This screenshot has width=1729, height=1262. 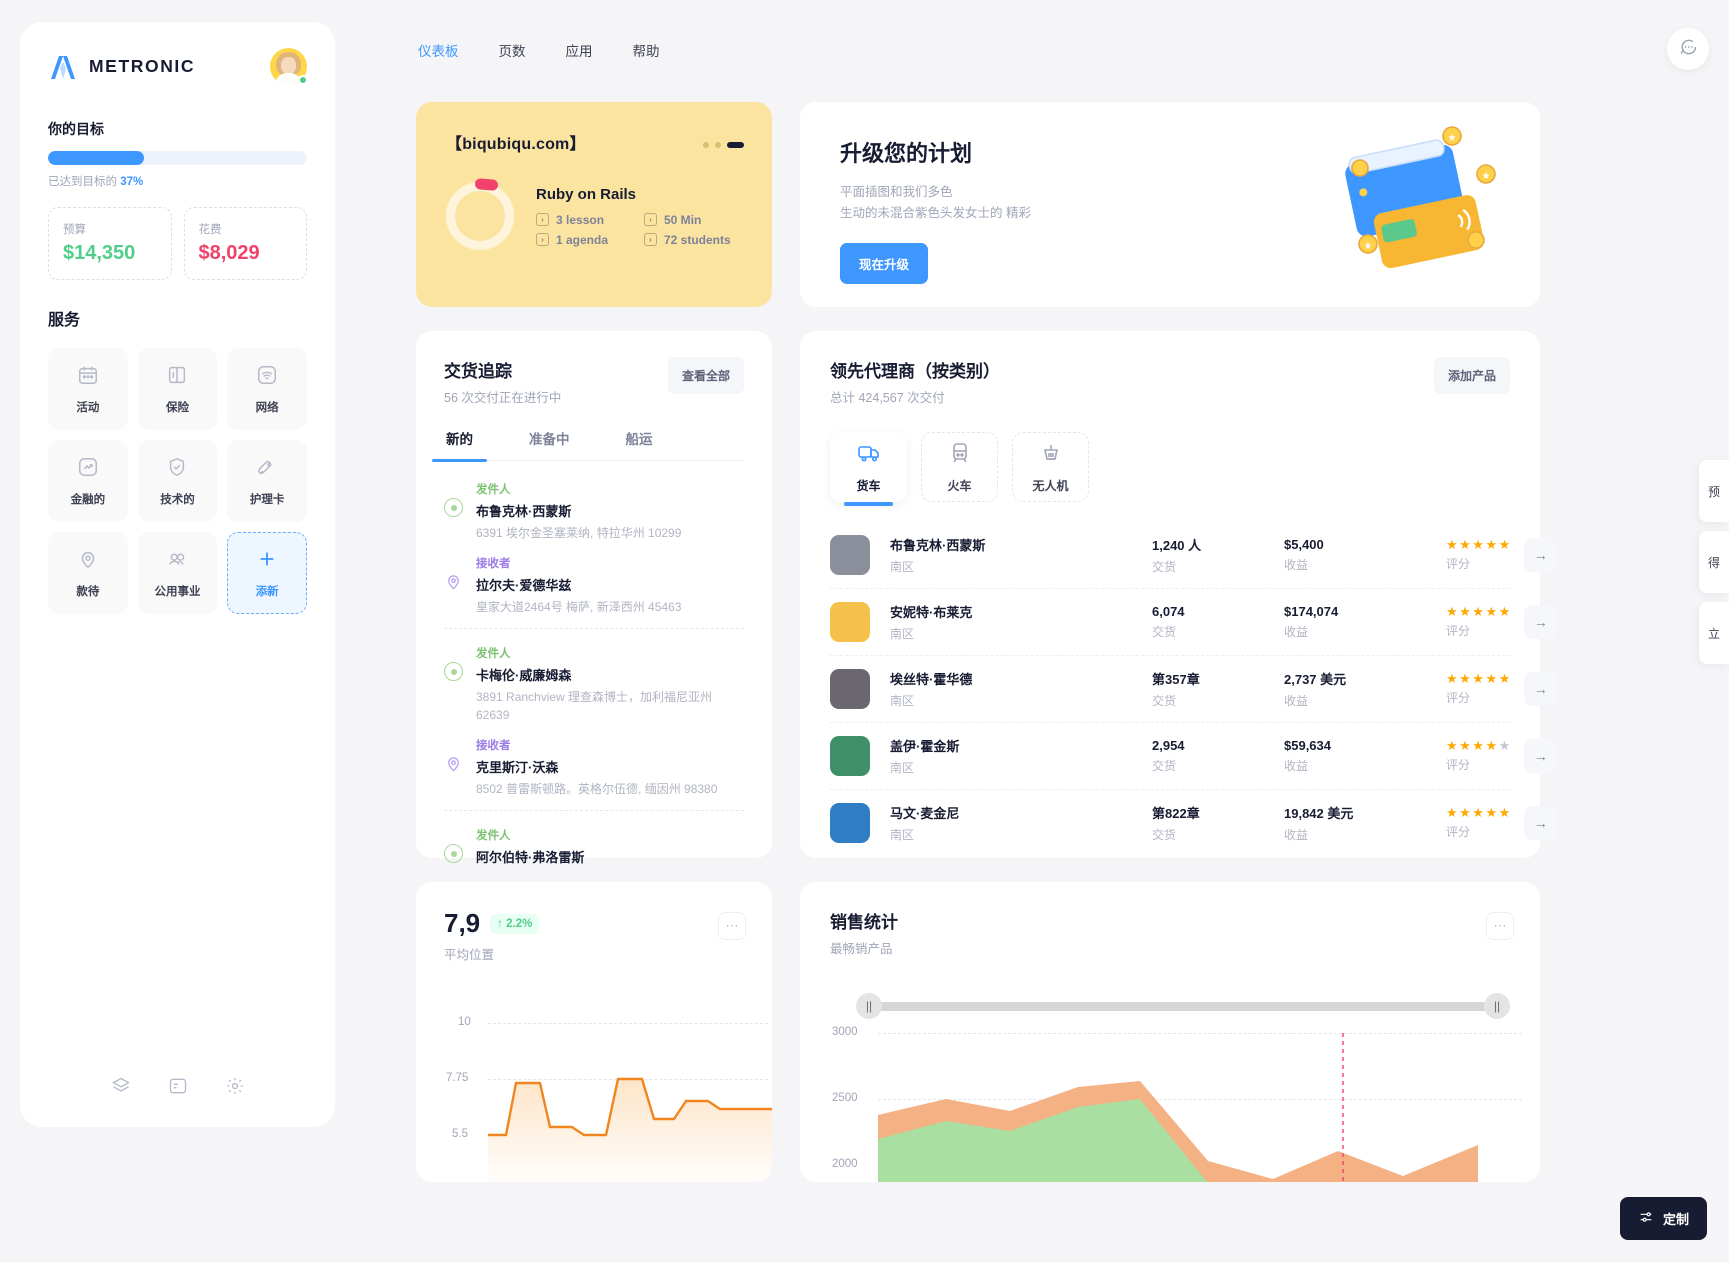 What do you see at coordinates (1296, 766) in the screenshot?
I see `agent-revenue-label: 收益` at bounding box center [1296, 766].